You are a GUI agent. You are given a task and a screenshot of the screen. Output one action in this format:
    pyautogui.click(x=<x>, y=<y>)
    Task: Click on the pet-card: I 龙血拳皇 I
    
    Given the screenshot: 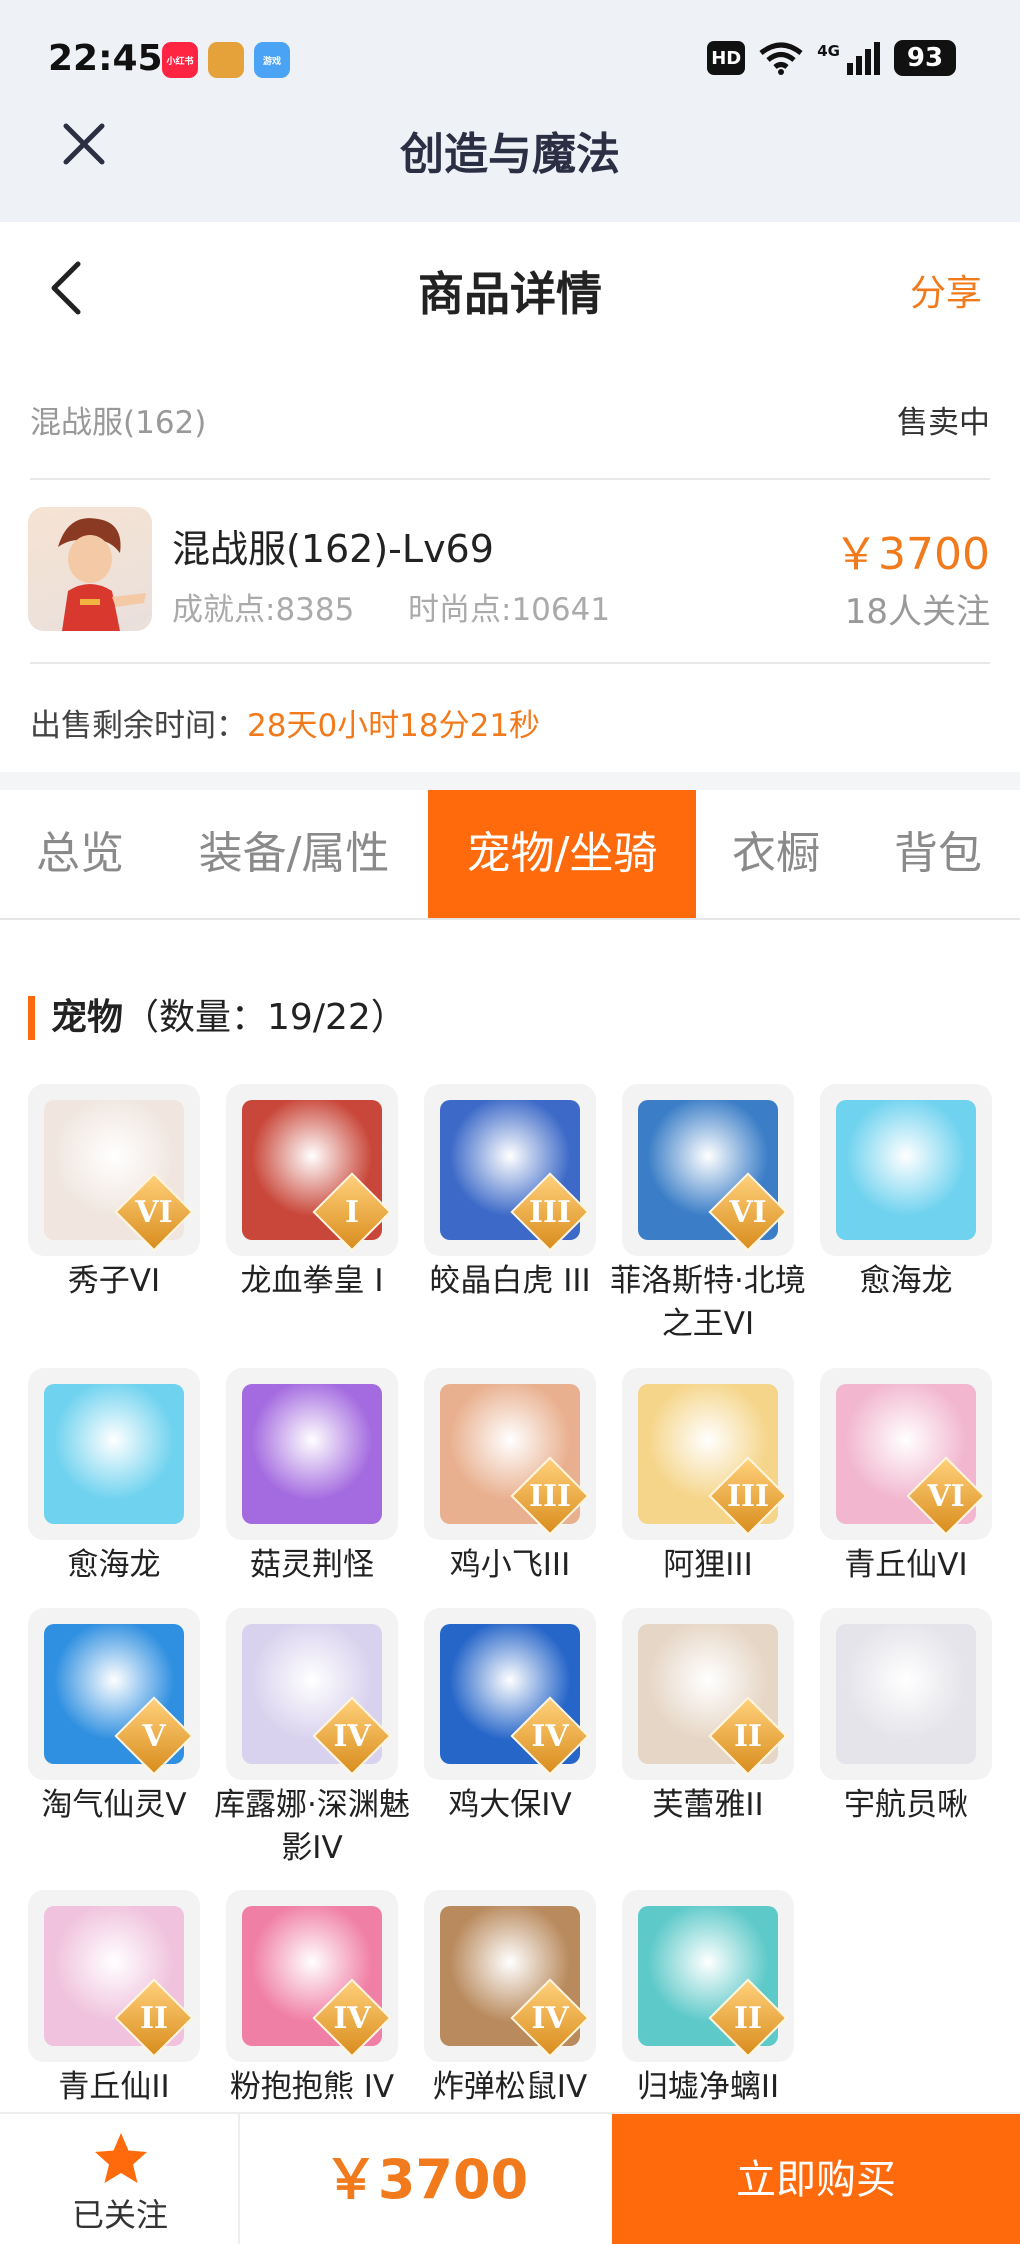 What is the action you would take?
    pyautogui.click(x=312, y=1193)
    